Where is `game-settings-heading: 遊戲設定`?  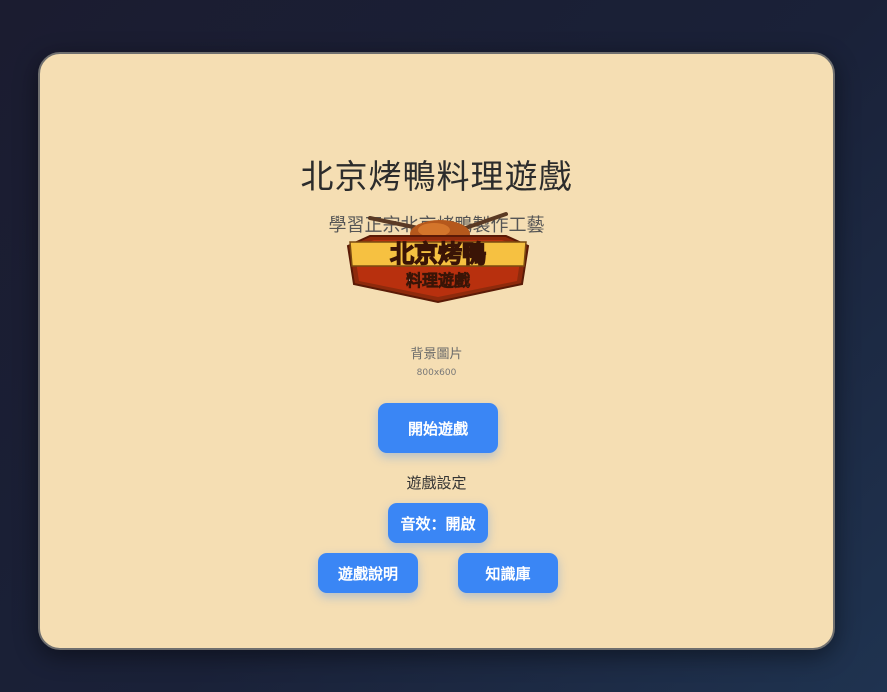 game-settings-heading: 遊戲設定 is located at coordinates (436, 483).